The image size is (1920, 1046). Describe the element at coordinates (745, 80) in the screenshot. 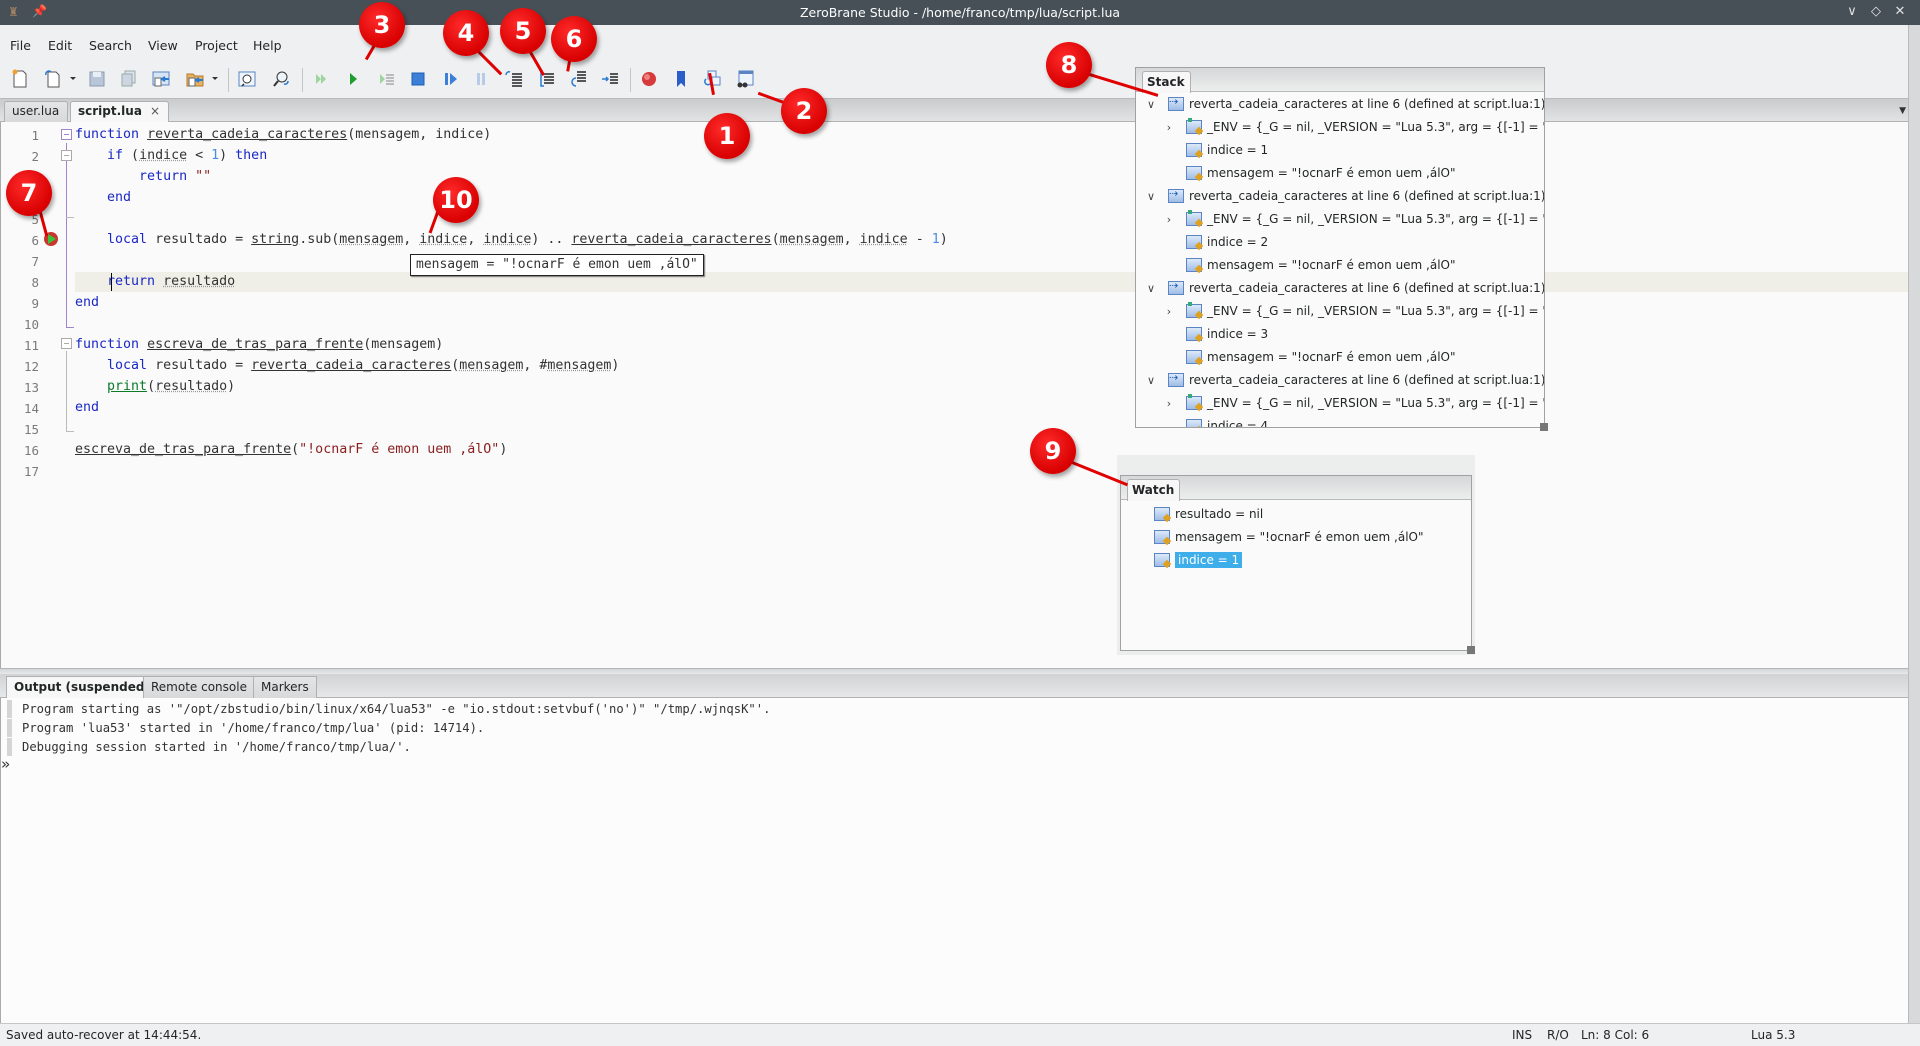

I see `watch-window-button` at that location.